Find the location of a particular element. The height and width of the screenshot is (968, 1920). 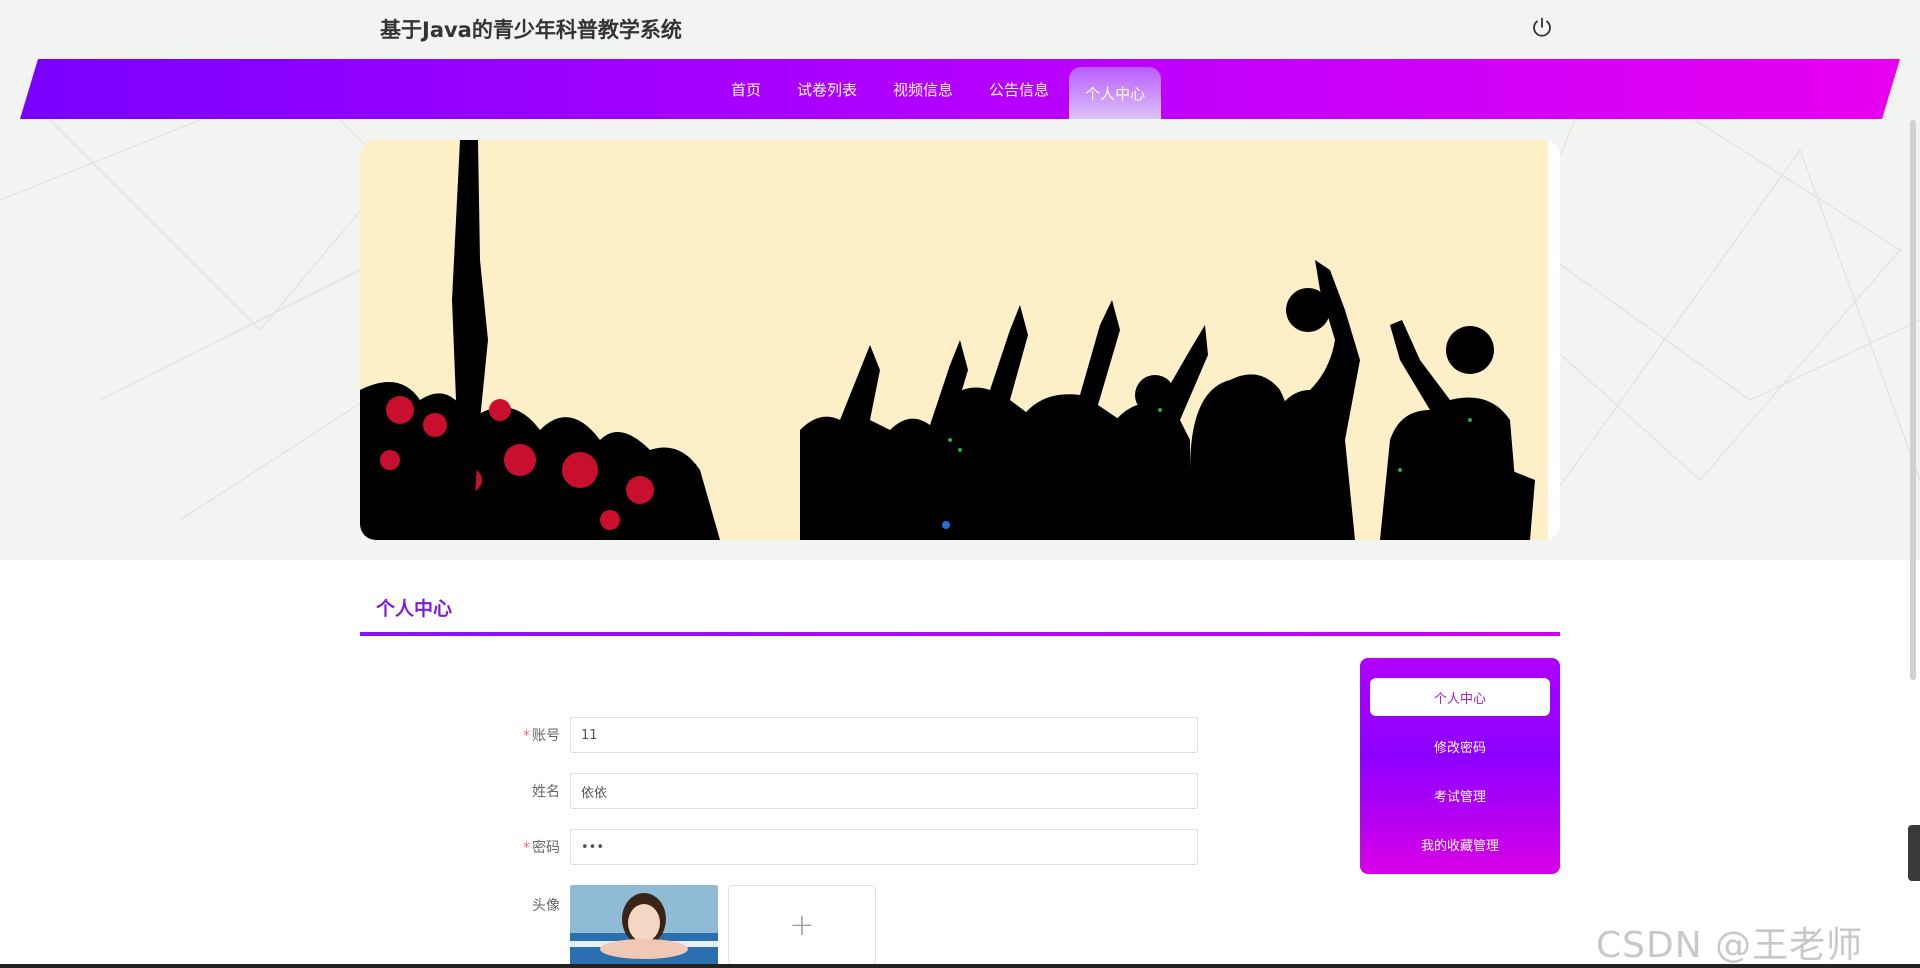

site-title: 基于Java的青少年科普教学系统 is located at coordinates (531, 30).